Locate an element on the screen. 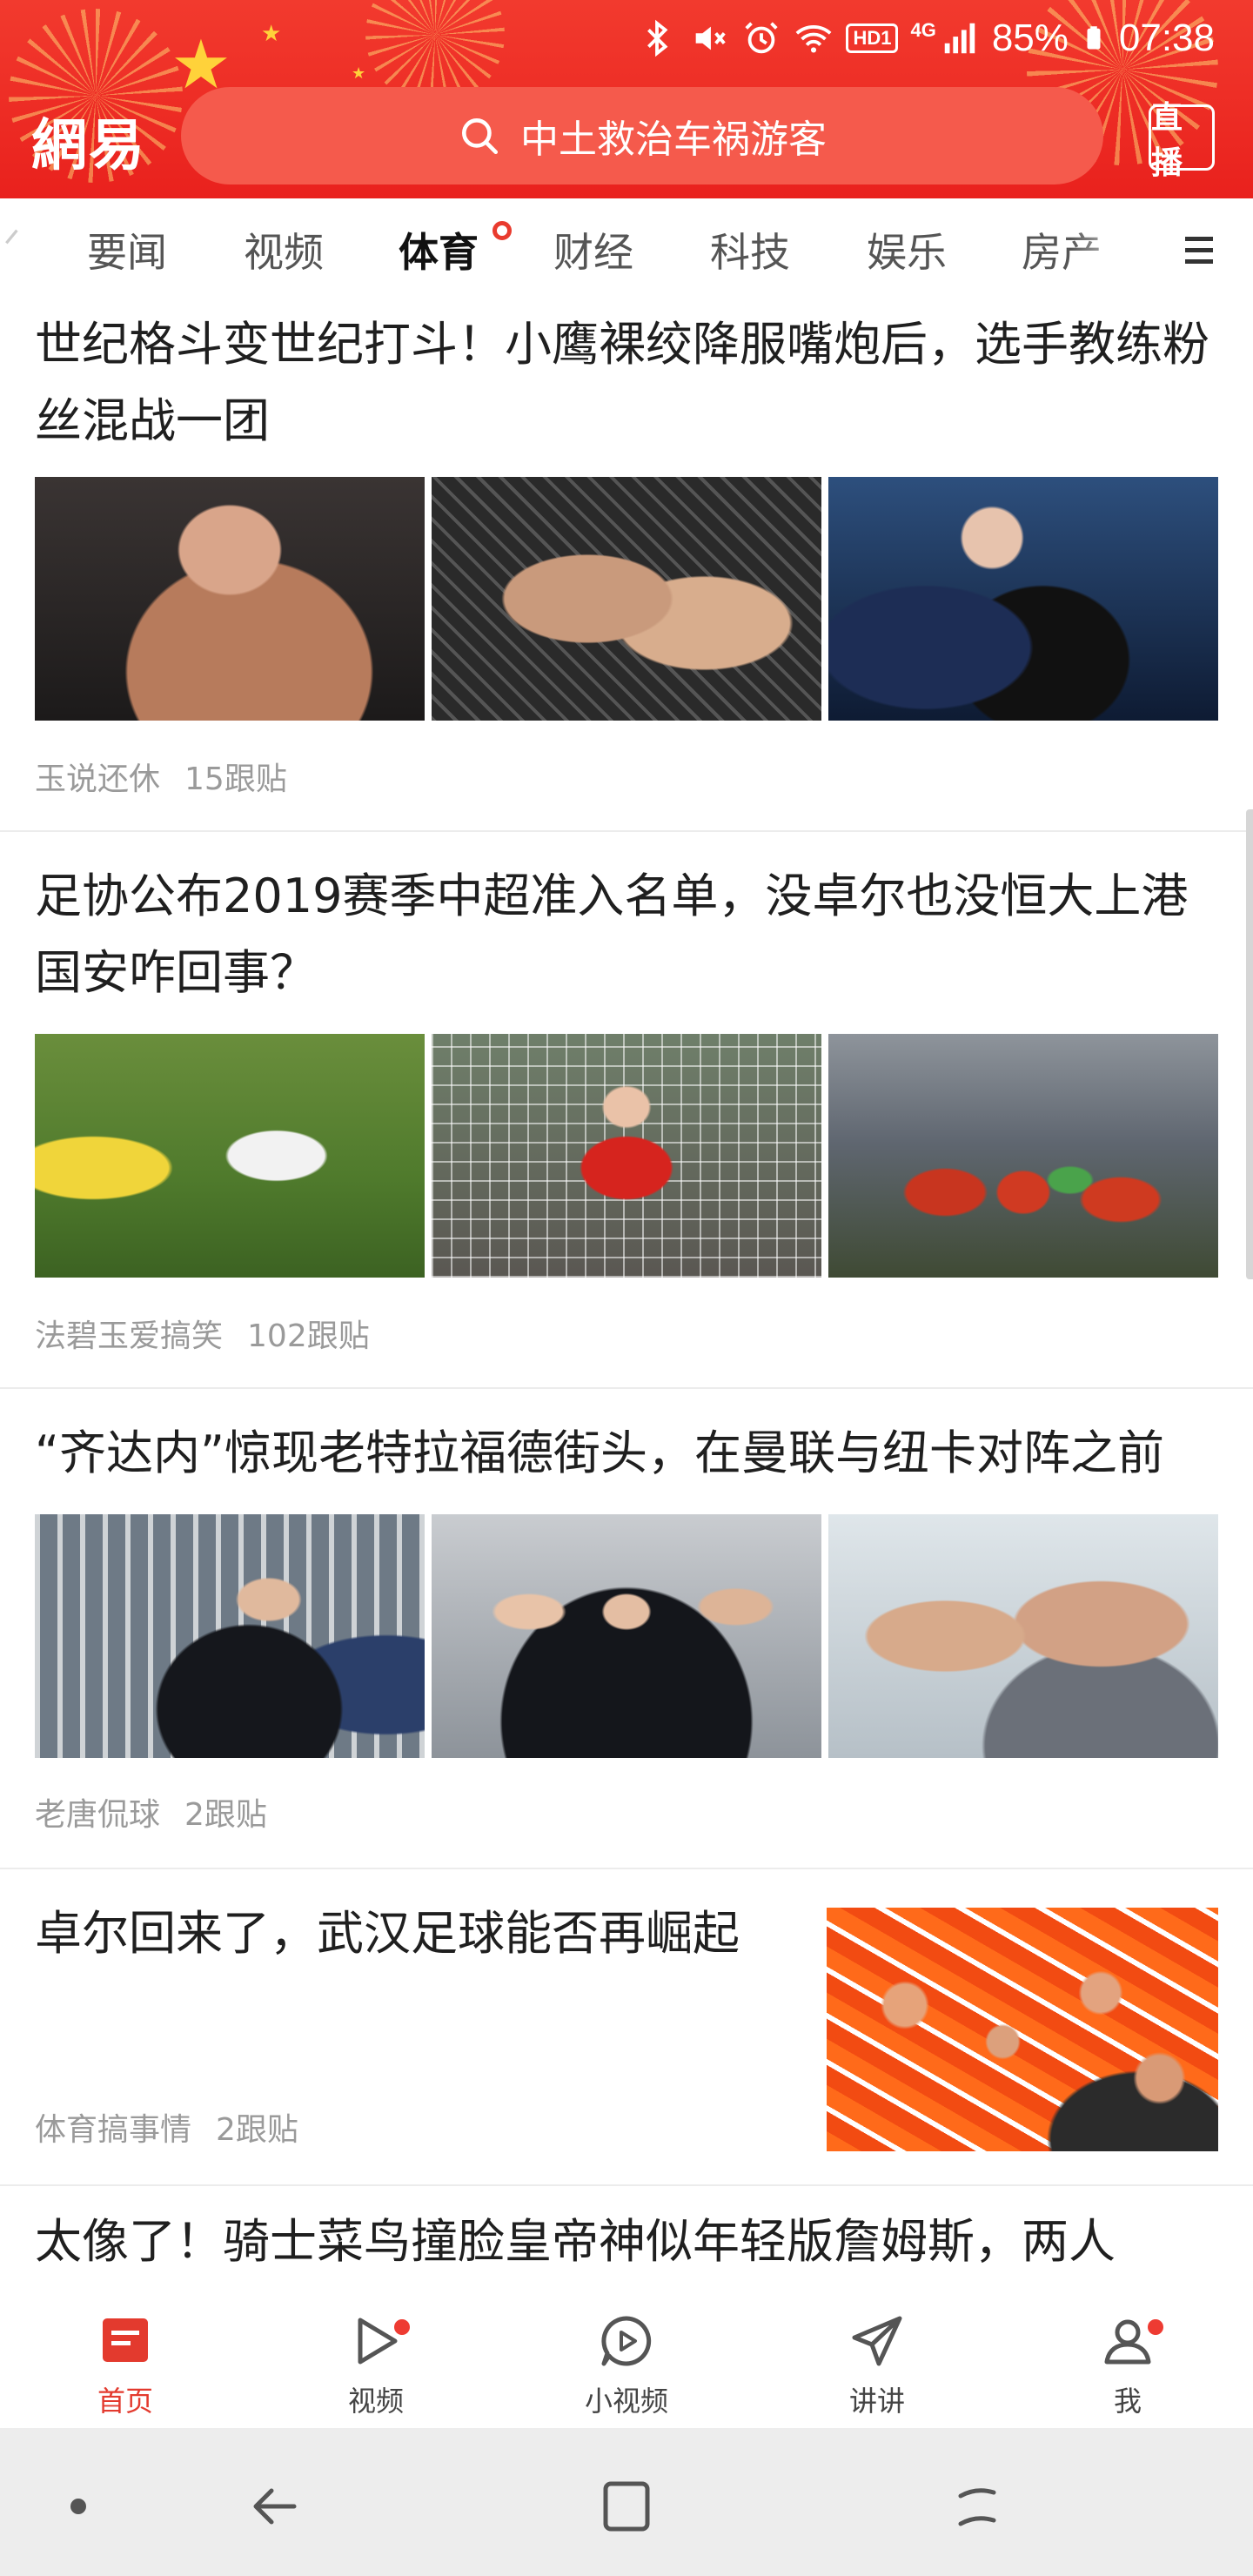 The width and height of the screenshot is (1253, 2576). article-card: 太像了！骑士菜鸟撞脸皇帝神似年轻版詹姆斯，两人 is located at coordinates (626, 2236).